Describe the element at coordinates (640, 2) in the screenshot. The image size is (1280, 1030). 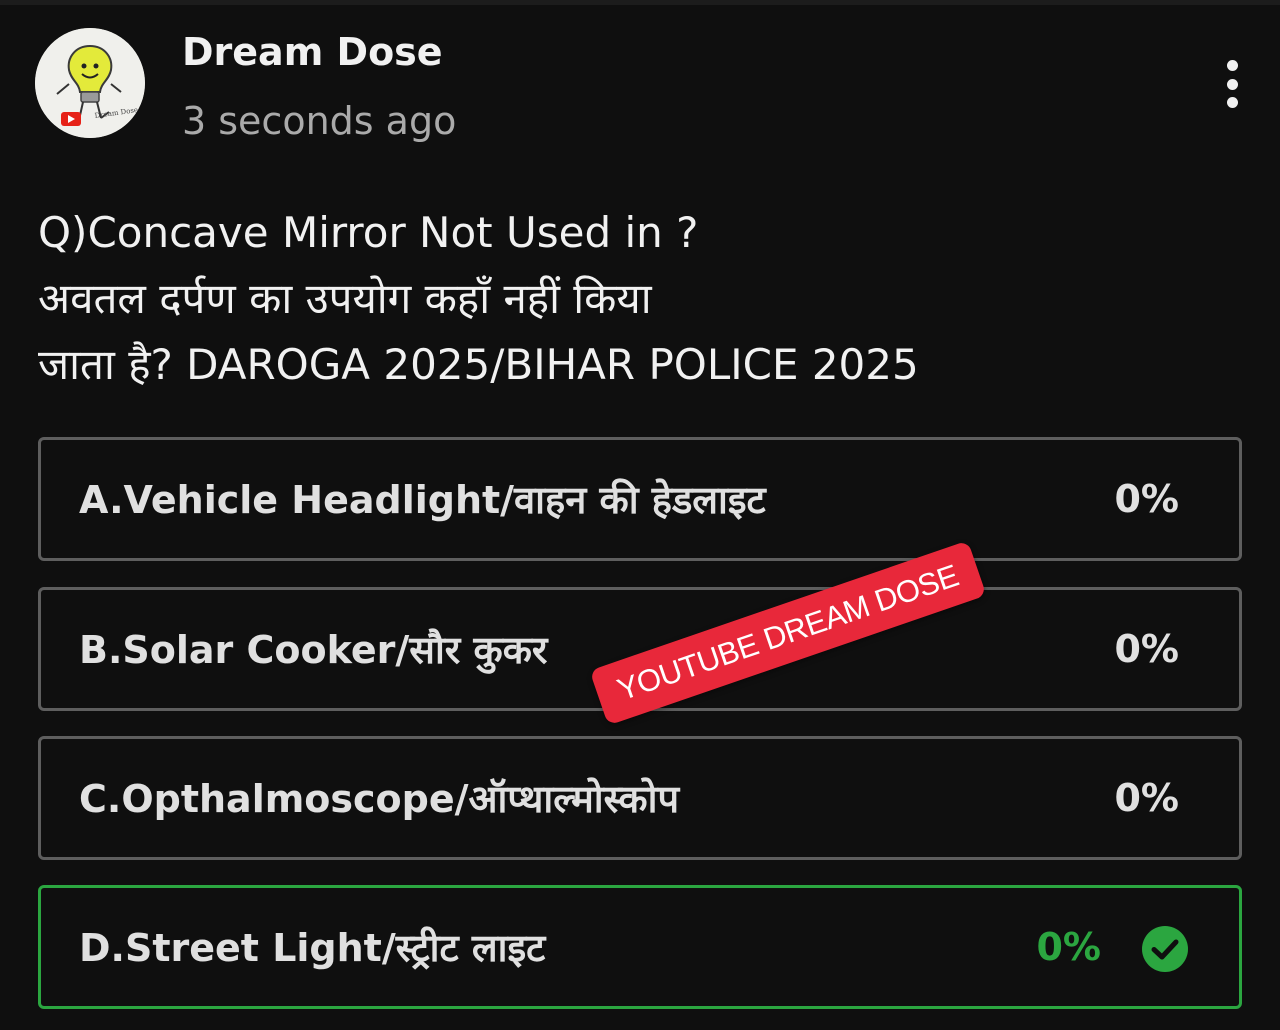
I see `top-divider` at that location.